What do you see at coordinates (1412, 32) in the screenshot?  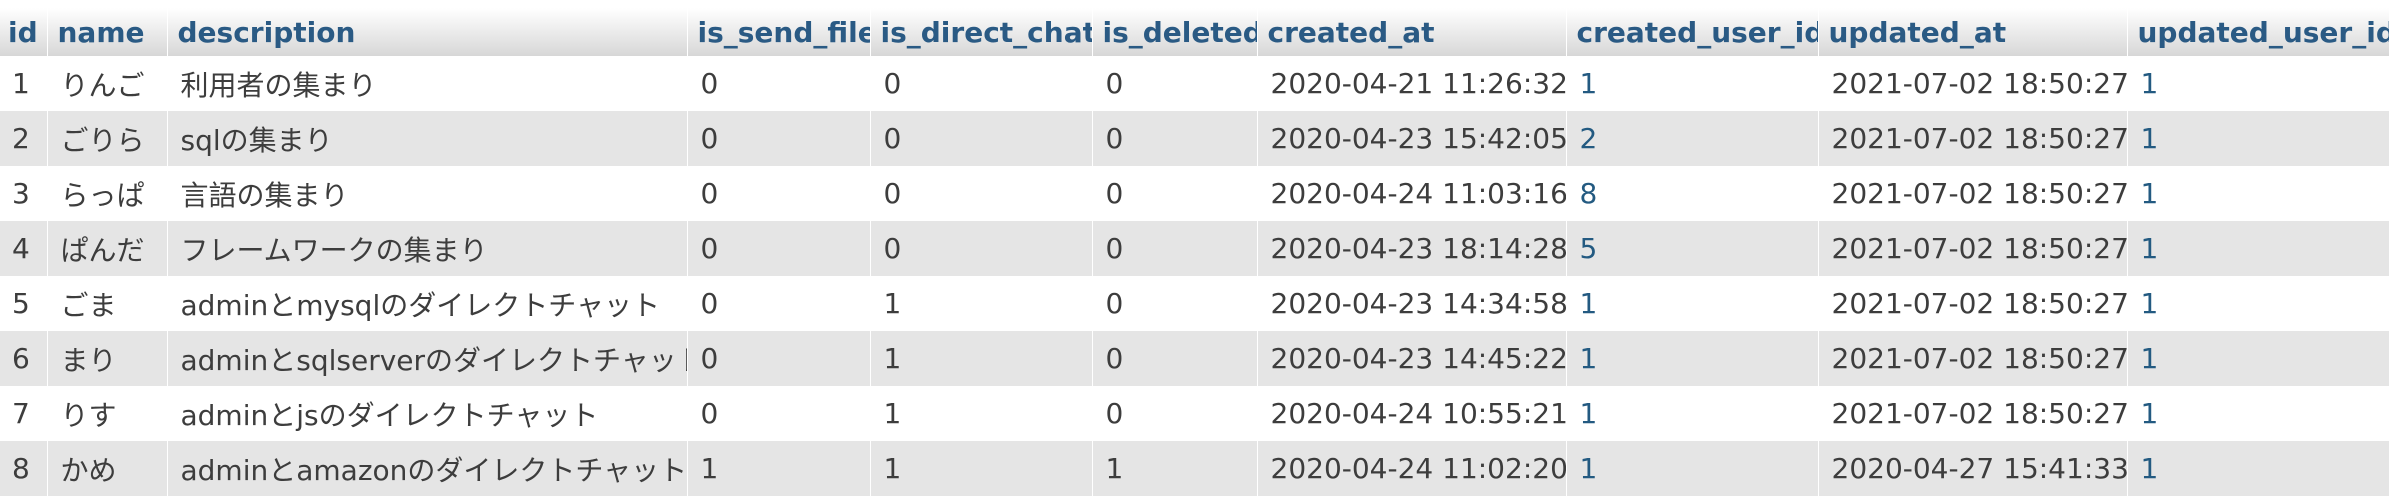 I see `column-header-created-at: created_at` at bounding box center [1412, 32].